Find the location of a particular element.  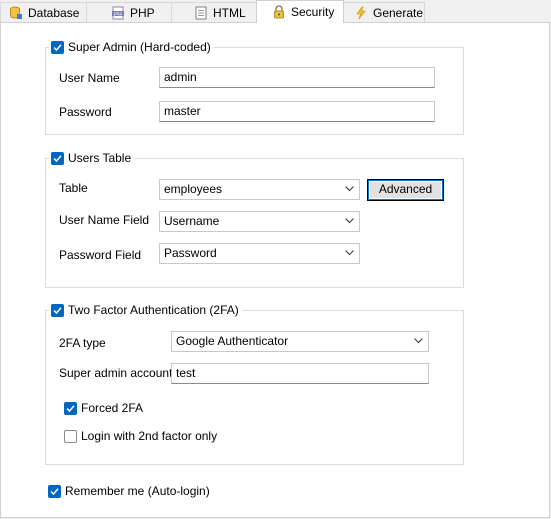

checkbox-unchecked-icon is located at coordinates (70, 436).